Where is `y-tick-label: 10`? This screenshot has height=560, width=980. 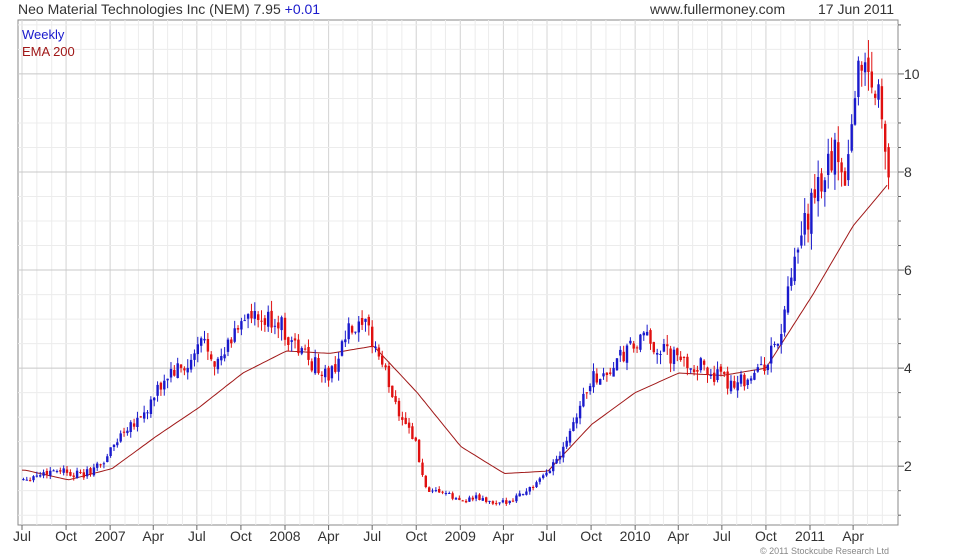 y-tick-label: 10 is located at coordinates (912, 74).